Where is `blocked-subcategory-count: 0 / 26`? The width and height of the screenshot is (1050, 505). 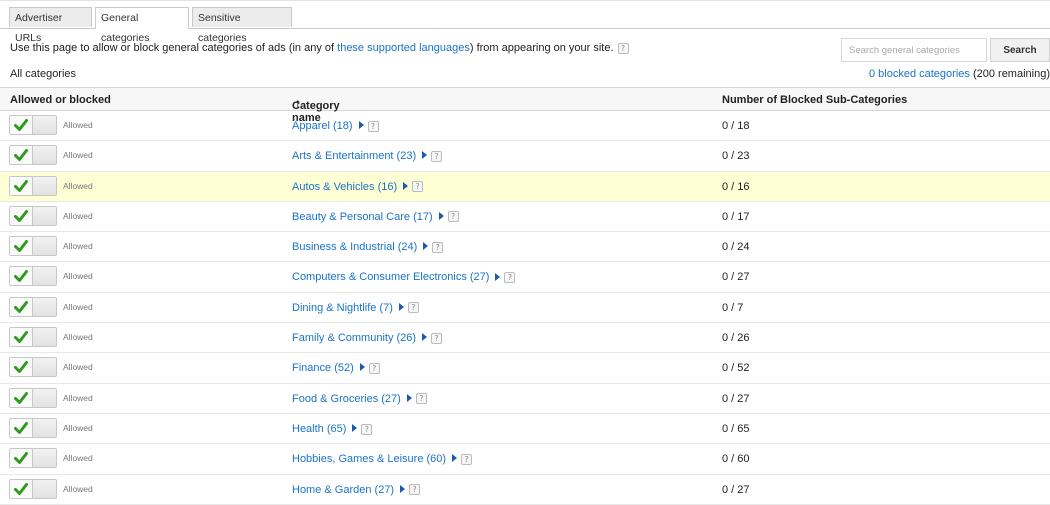 blocked-subcategory-count: 0 / 26 is located at coordinates (736, 338).